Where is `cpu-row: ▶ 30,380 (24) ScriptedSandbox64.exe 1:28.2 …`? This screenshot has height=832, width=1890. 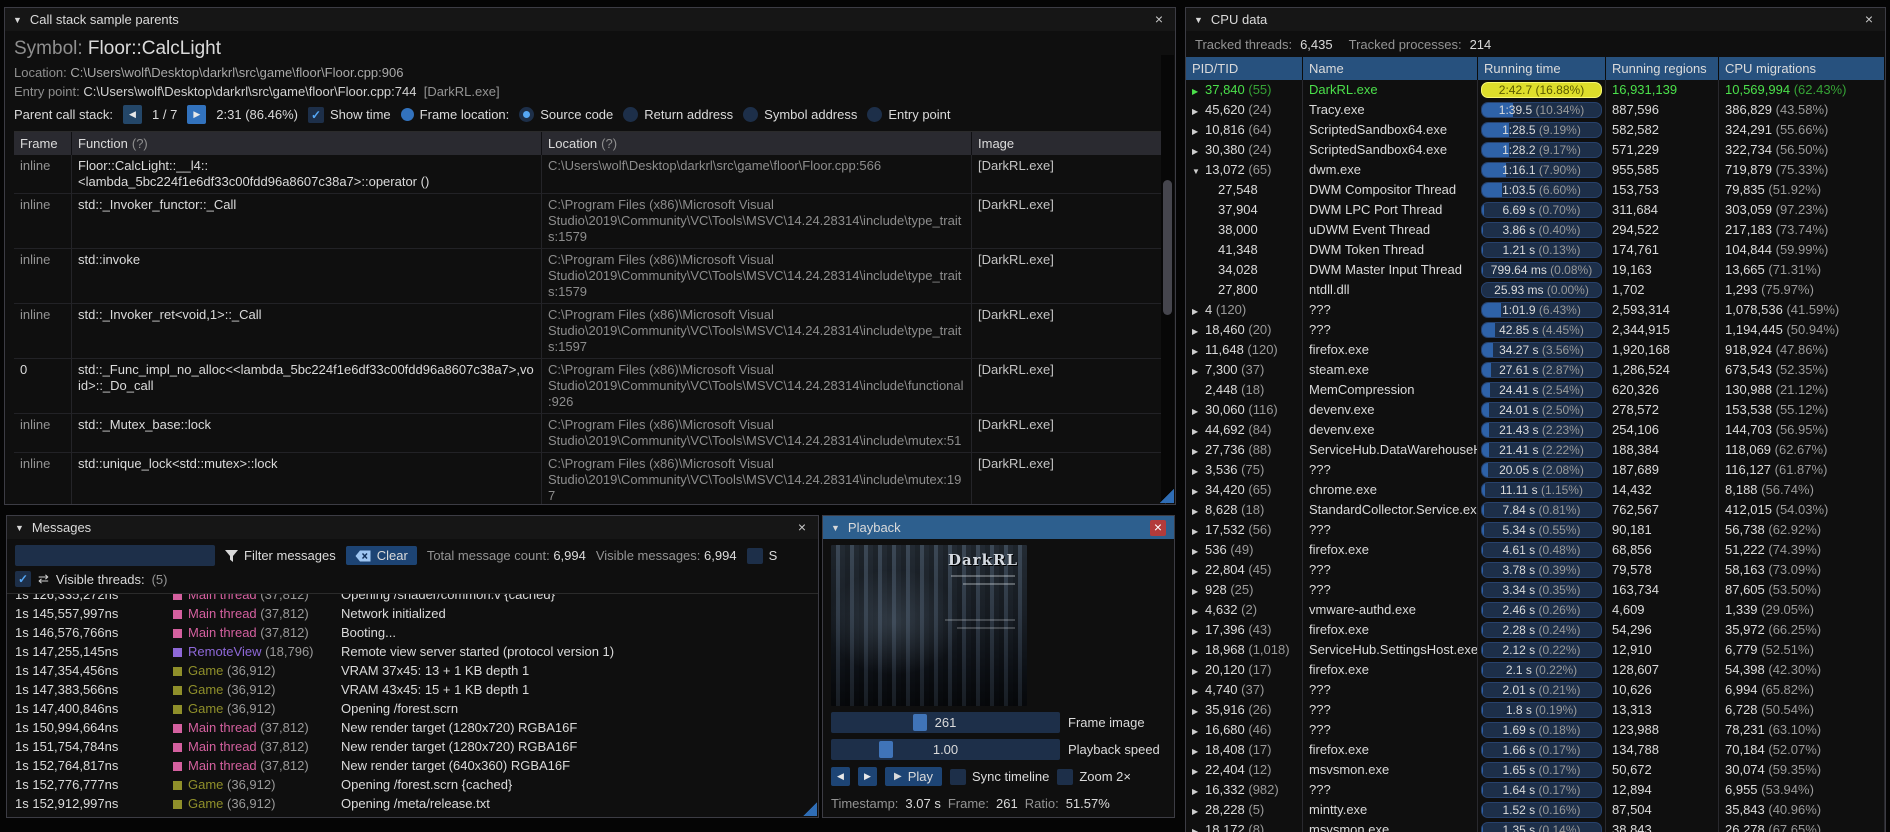
cpu-row: ▶ 30,380 (24) ScriptedSandbox64.exe 1:28.2 … is located at coordinates (1535, 150).